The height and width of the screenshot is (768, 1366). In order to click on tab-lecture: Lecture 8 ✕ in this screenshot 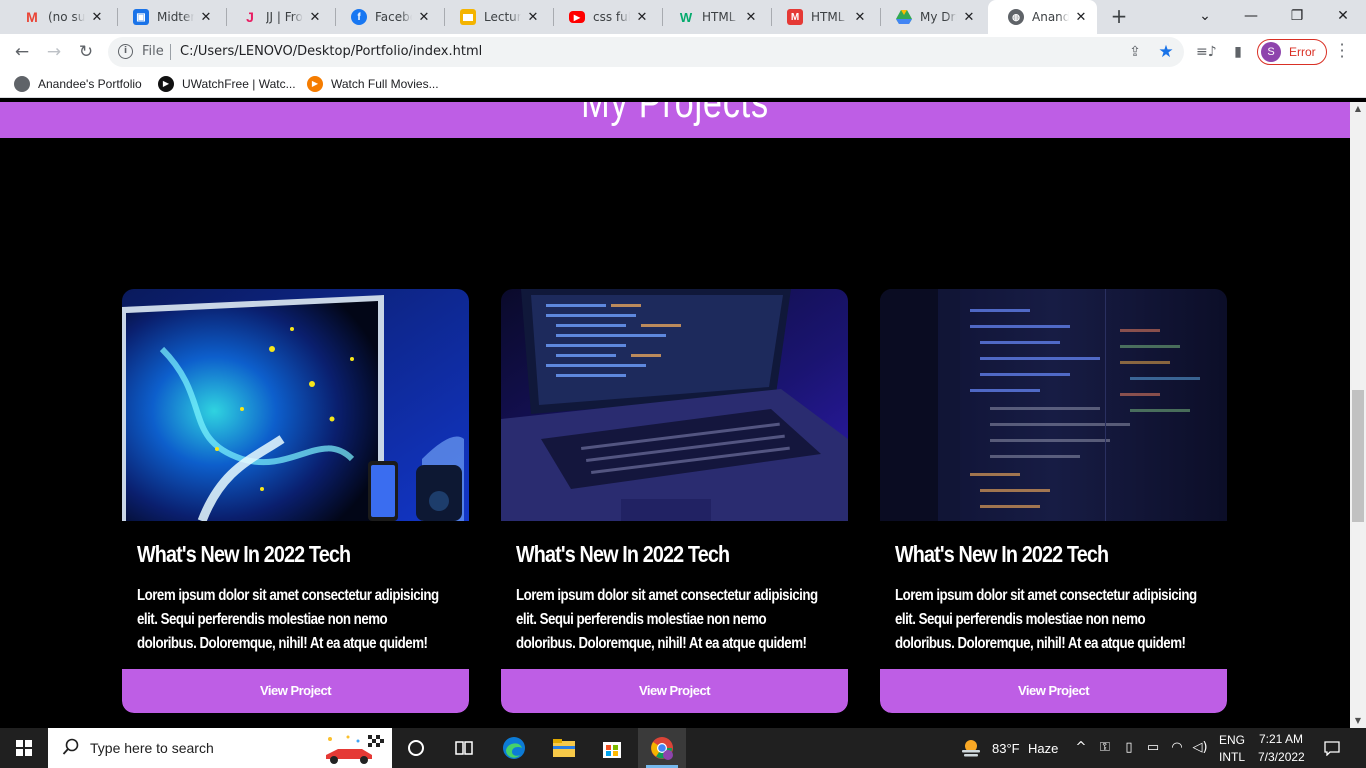, I will do `click(494, 17)`.